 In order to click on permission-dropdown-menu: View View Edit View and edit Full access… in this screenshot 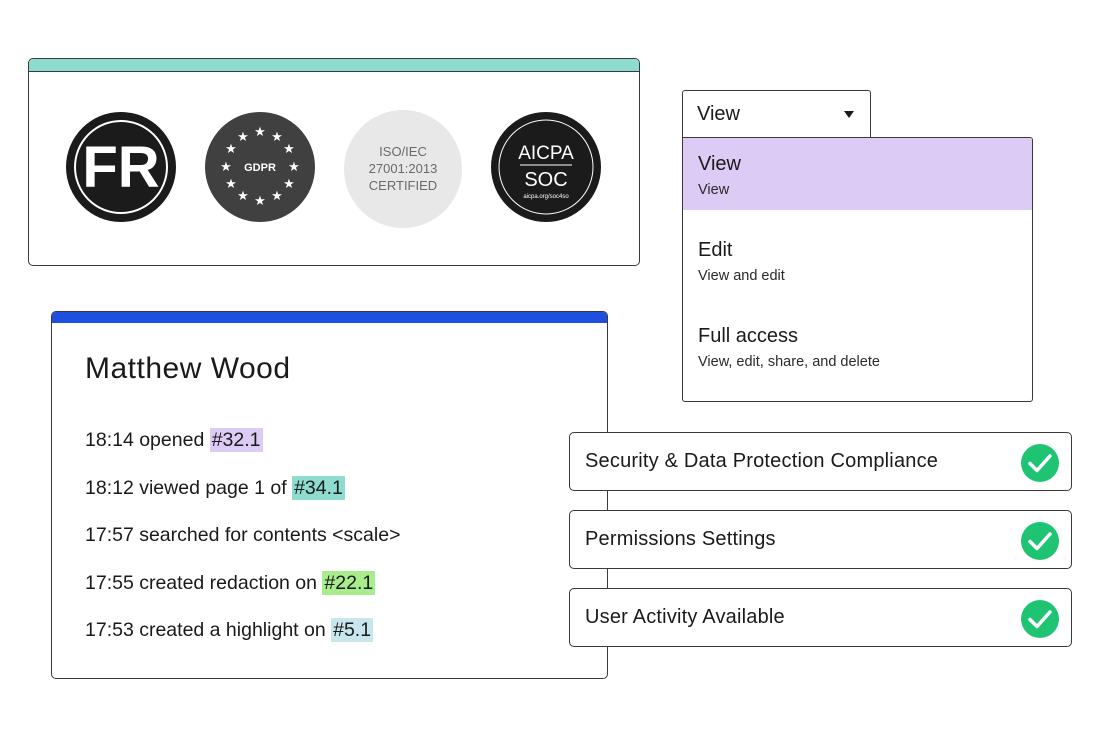, I will do `click(857, 269)`.